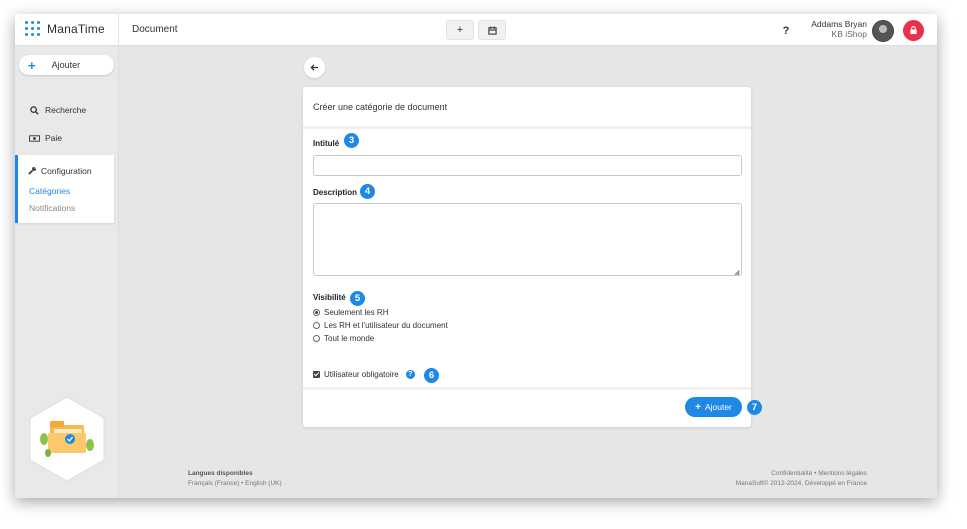  What do you see at coordinates (410, 374) in the screenshot?
I see `help-circle-icon: ?` at bounding box center [410, 374].